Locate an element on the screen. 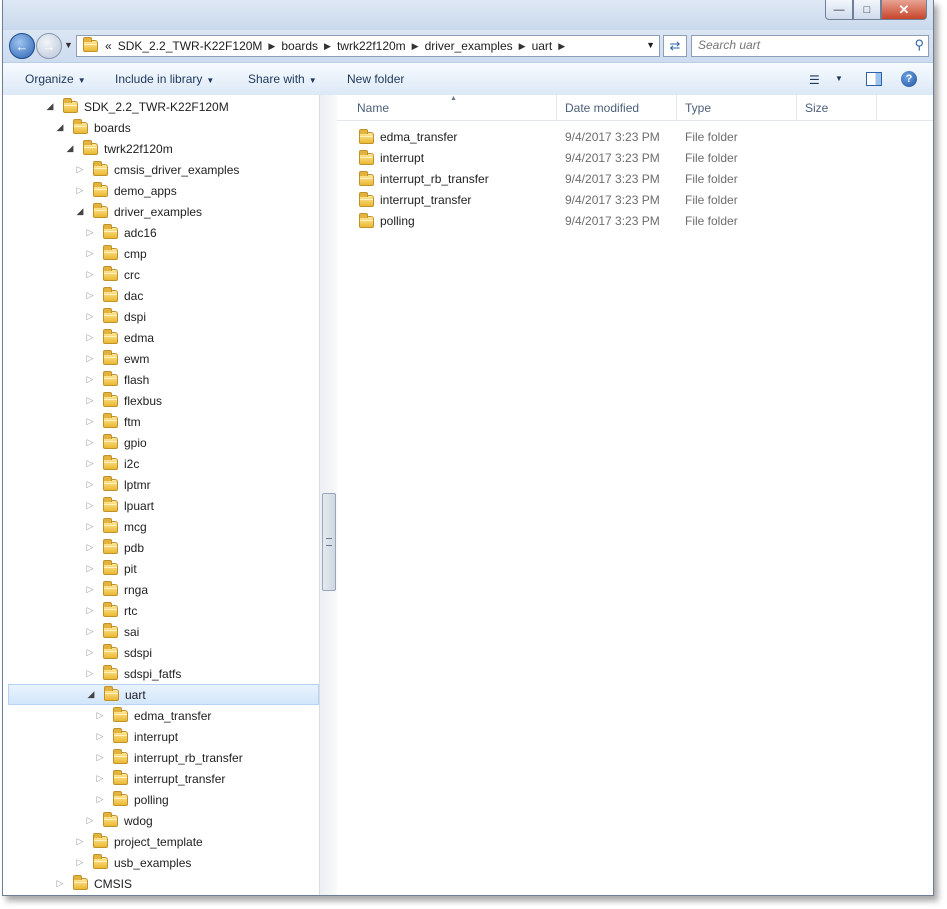 Image resolution: width=947 pixels, height=909 pixels. tree-item: ▷ CMSIS is located at coordinates (93, 883).